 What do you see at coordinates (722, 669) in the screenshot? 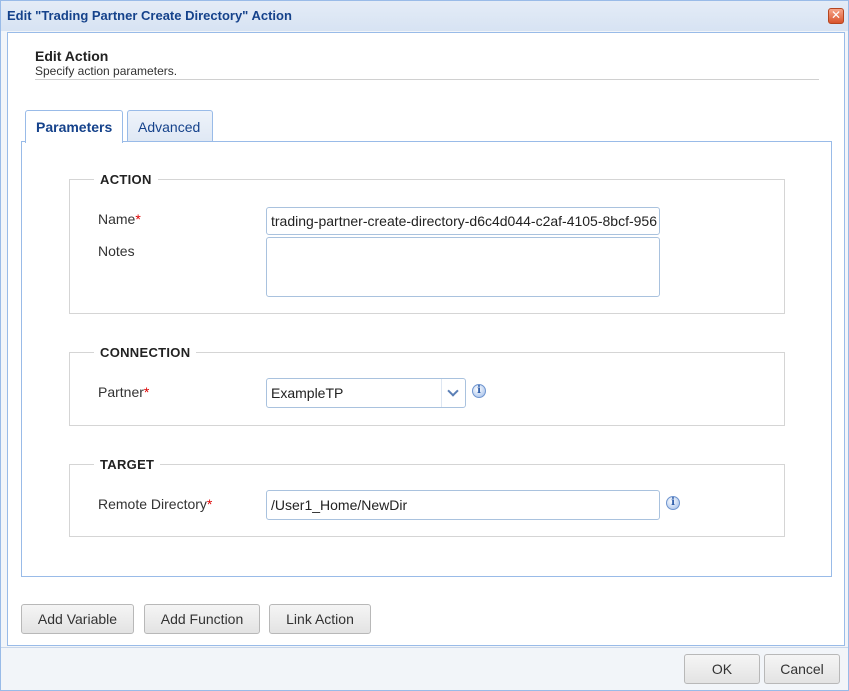
I see `ok-button: OK` at bounding box center [722, 669].